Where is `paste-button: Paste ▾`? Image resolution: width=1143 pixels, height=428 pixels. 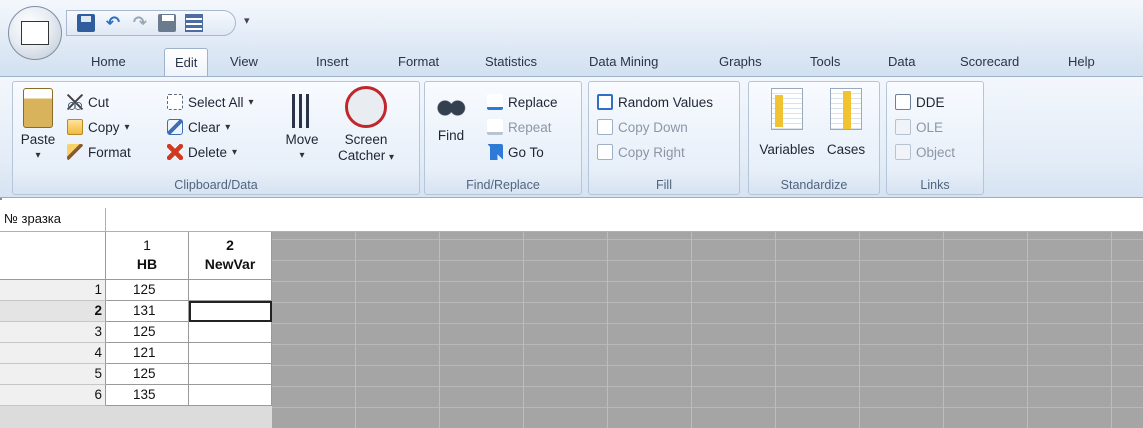 paste-button: Paste ▾ is located at coordinates (38, 126).